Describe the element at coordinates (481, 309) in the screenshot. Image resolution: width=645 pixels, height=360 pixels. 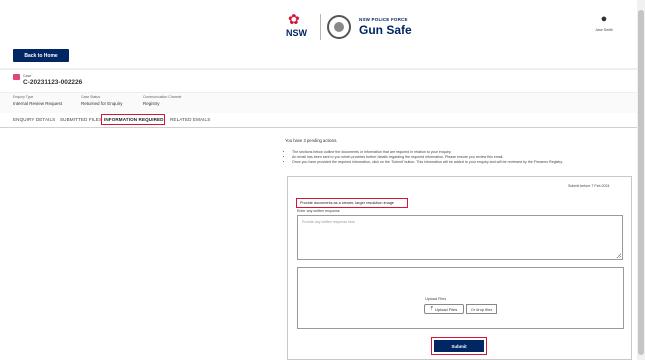
I see `drop-files-text: Or drop files` at that location.